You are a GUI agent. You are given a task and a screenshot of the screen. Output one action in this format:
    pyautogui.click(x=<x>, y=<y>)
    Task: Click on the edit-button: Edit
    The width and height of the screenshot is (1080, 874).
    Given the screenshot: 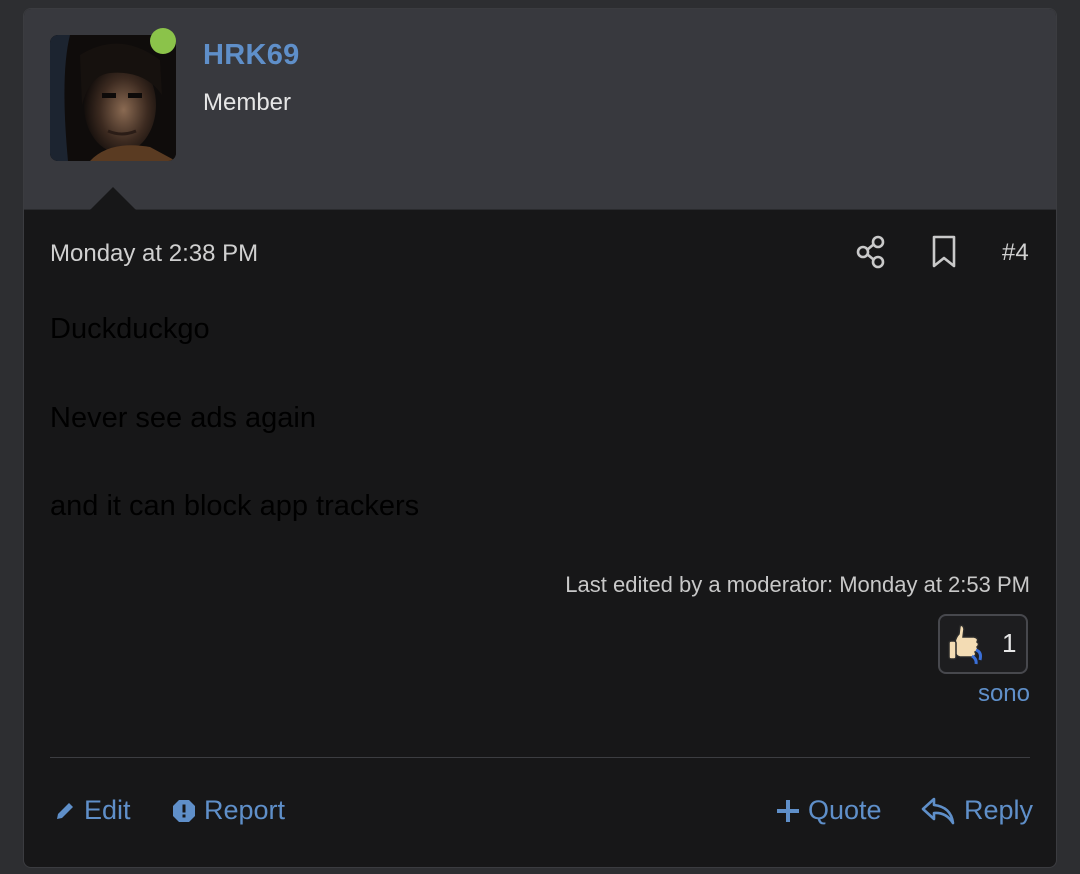 What is the action you would take?
    pyautogui.click(x=92, y=810)
    